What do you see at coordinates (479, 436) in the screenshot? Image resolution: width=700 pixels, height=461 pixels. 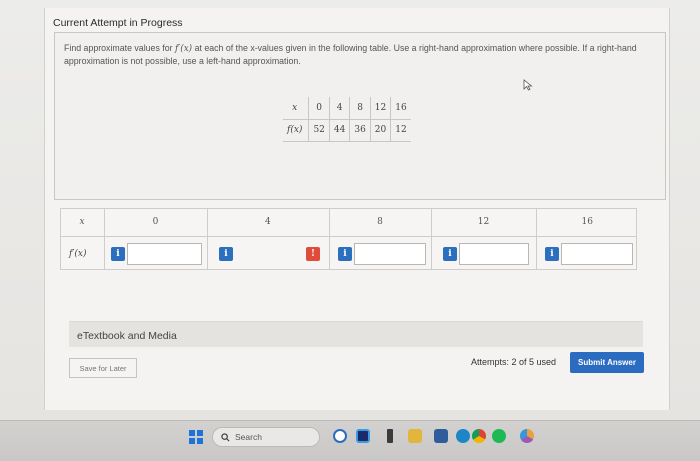 I see `chrome-icon` at bounding box center [479, 436].